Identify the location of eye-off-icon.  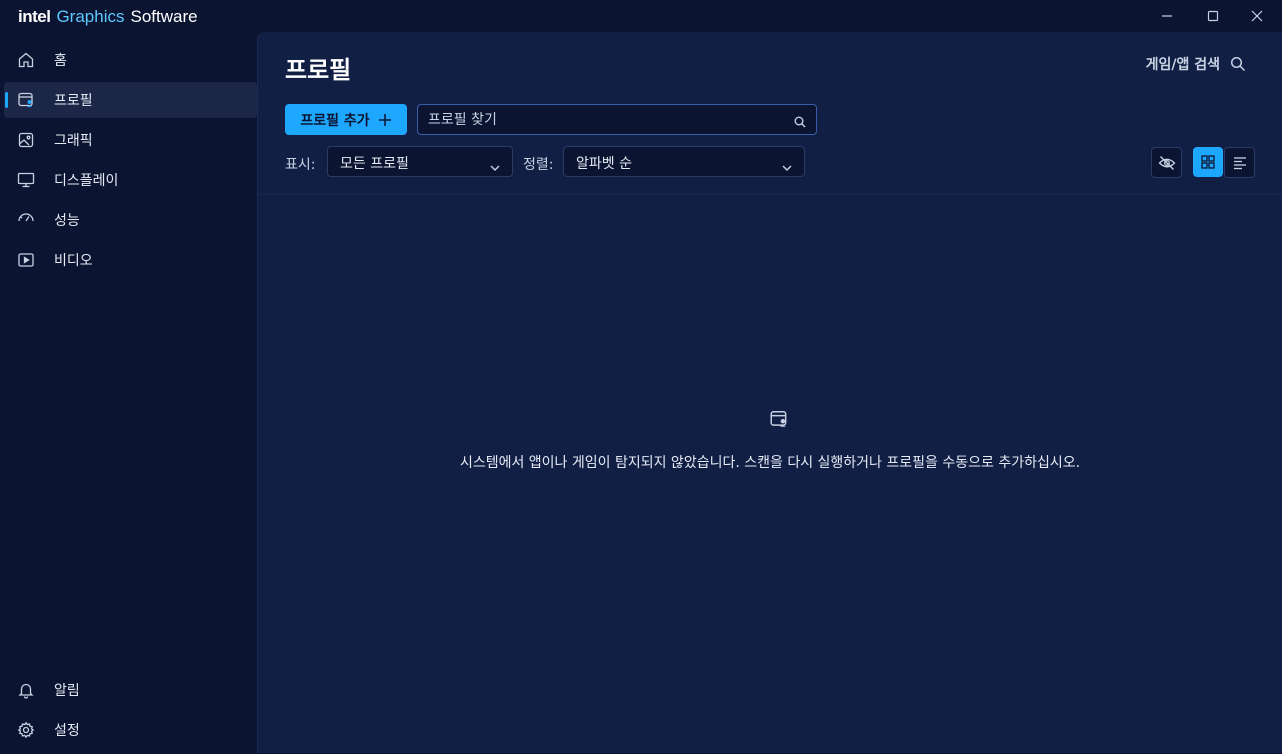
(1166, 162).